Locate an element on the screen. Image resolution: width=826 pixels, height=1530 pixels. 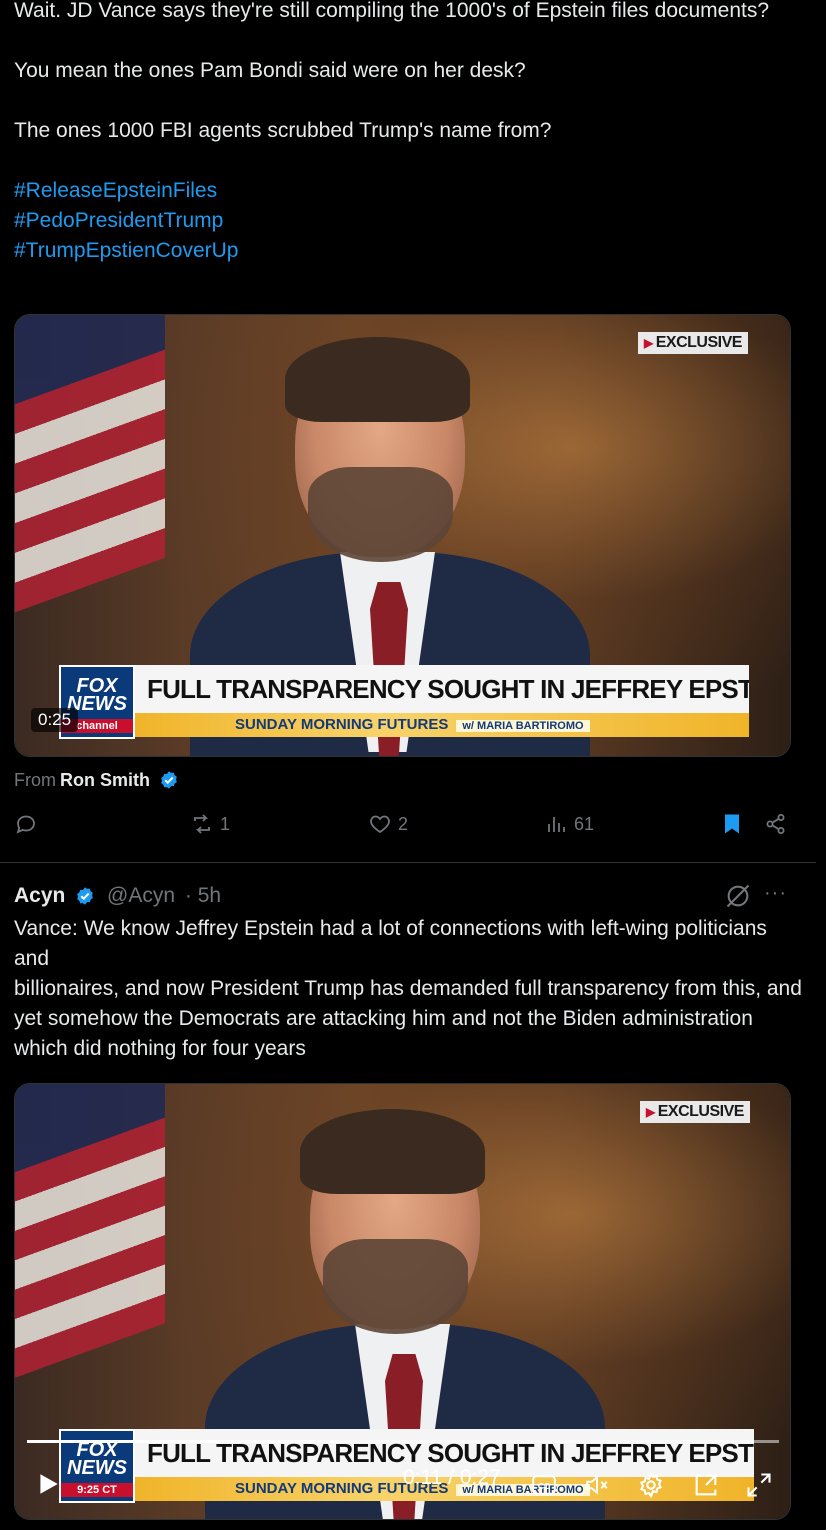
retweet-button: 1 is located at coordinates (210, 824).